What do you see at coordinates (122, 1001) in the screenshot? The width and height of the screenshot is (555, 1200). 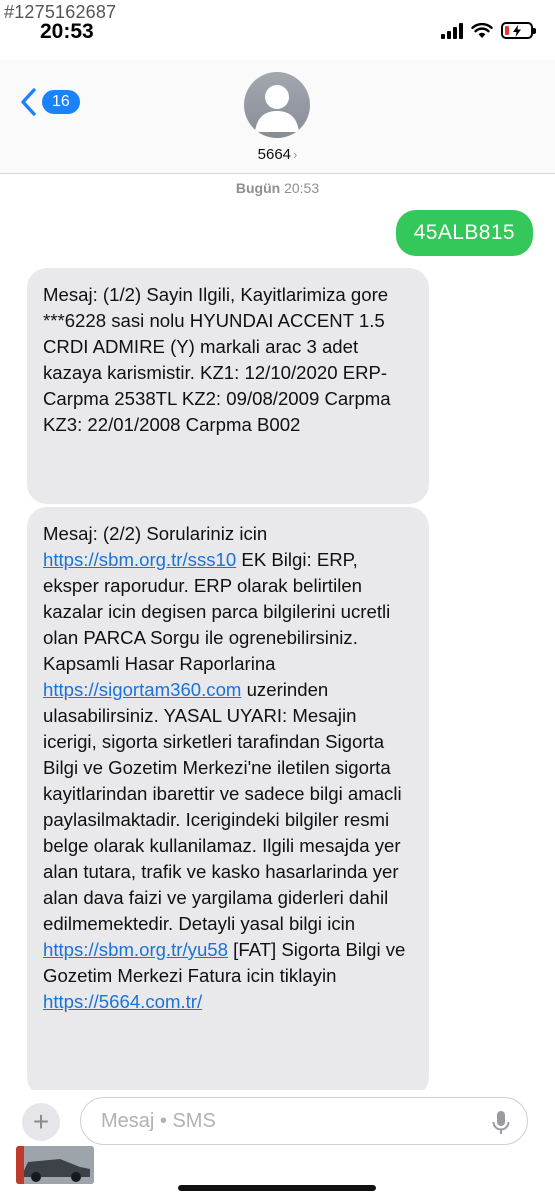 I see `link-5664: https://5664.com.tr/` at bounding box center [122, 1001].